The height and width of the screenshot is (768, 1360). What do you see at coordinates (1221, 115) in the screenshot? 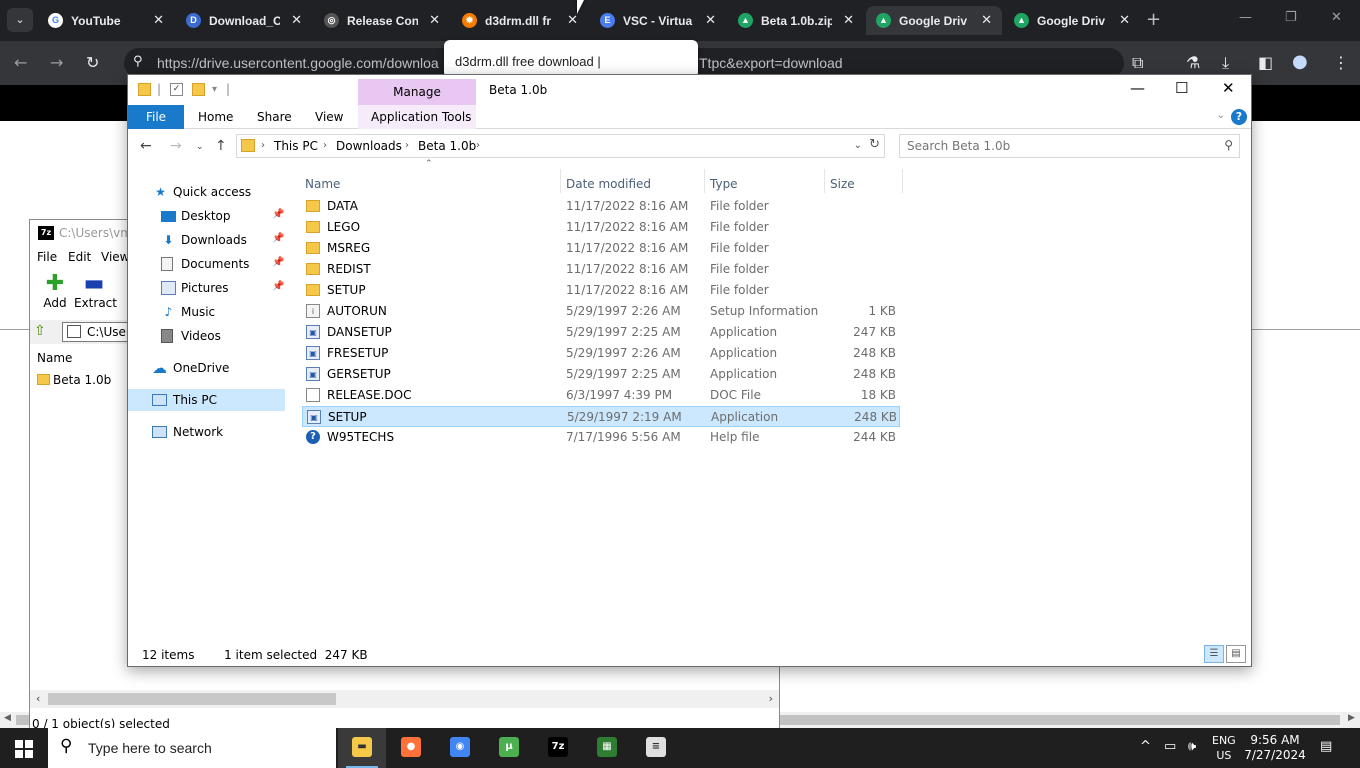
I see `ribbon-expand-chevron-icon: ⌄` at bounding box center [1221, 115].